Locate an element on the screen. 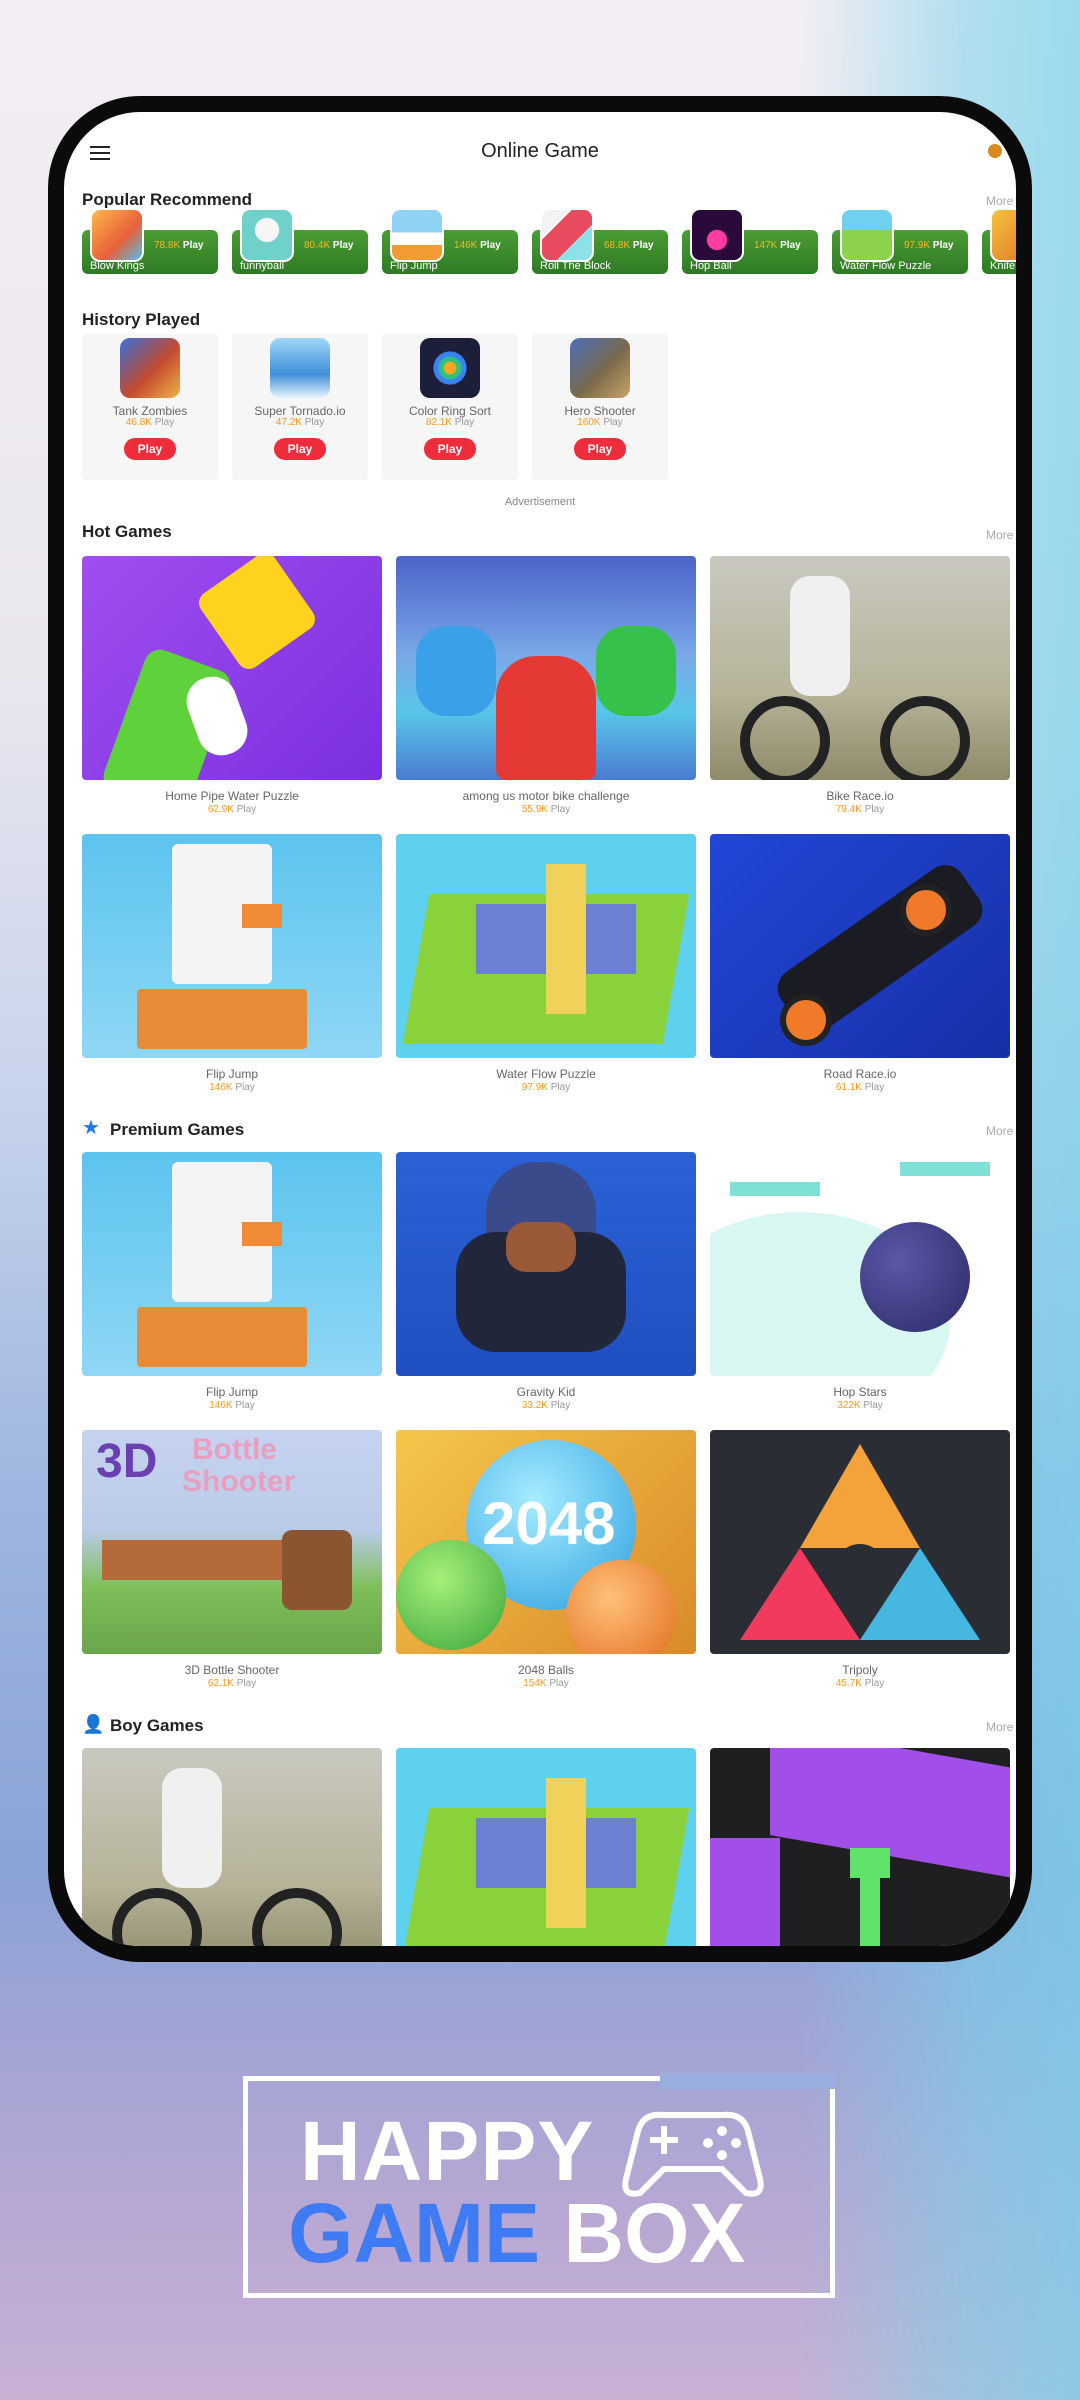  game-card: Bike Race.io 79.4K Play is located at coordinates (860, 685).